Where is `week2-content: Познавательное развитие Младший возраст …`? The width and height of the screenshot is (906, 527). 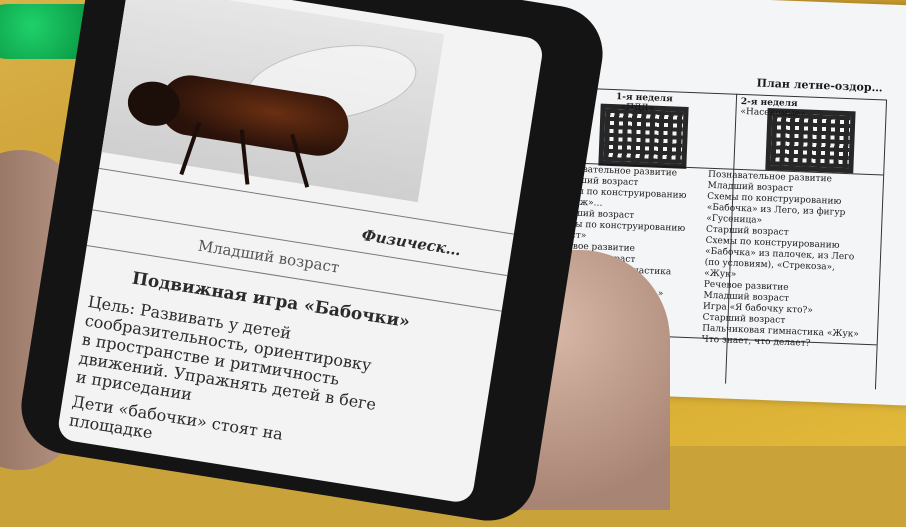 week2-content: Познавательное развитие Младший возраст … is located at coordinates (792, 261).